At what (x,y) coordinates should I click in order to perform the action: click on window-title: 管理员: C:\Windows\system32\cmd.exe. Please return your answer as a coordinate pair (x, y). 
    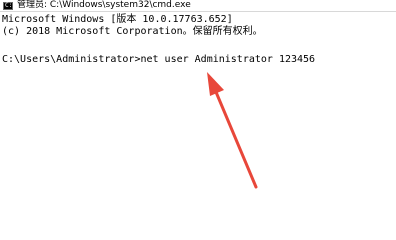
    Looking at the image, I should click on (104, 5).